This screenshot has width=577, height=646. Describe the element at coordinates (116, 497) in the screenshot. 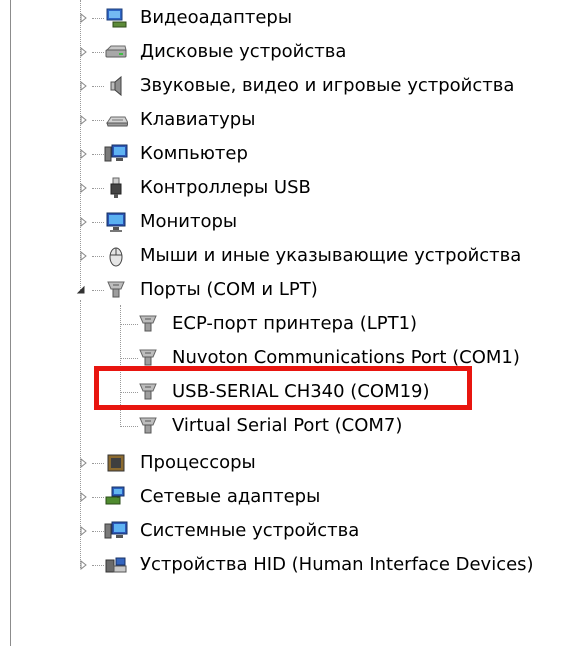

I see `network-adapter-icon` at that location.